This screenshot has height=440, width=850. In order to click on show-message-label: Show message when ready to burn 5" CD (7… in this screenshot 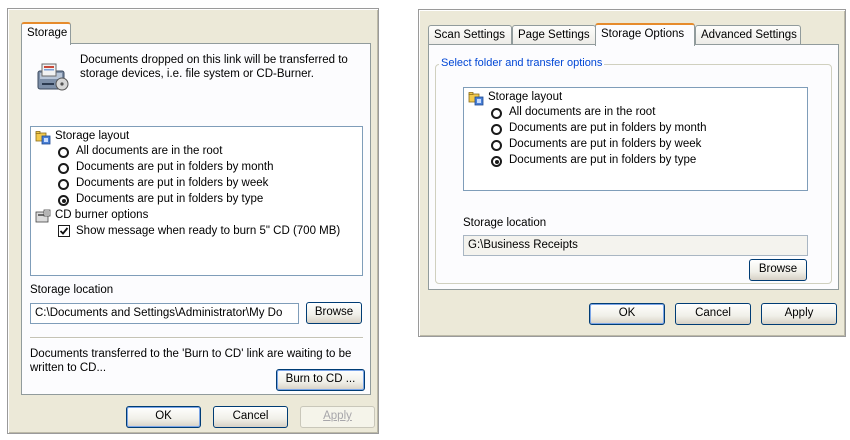, I will do `click(208, 231)`.